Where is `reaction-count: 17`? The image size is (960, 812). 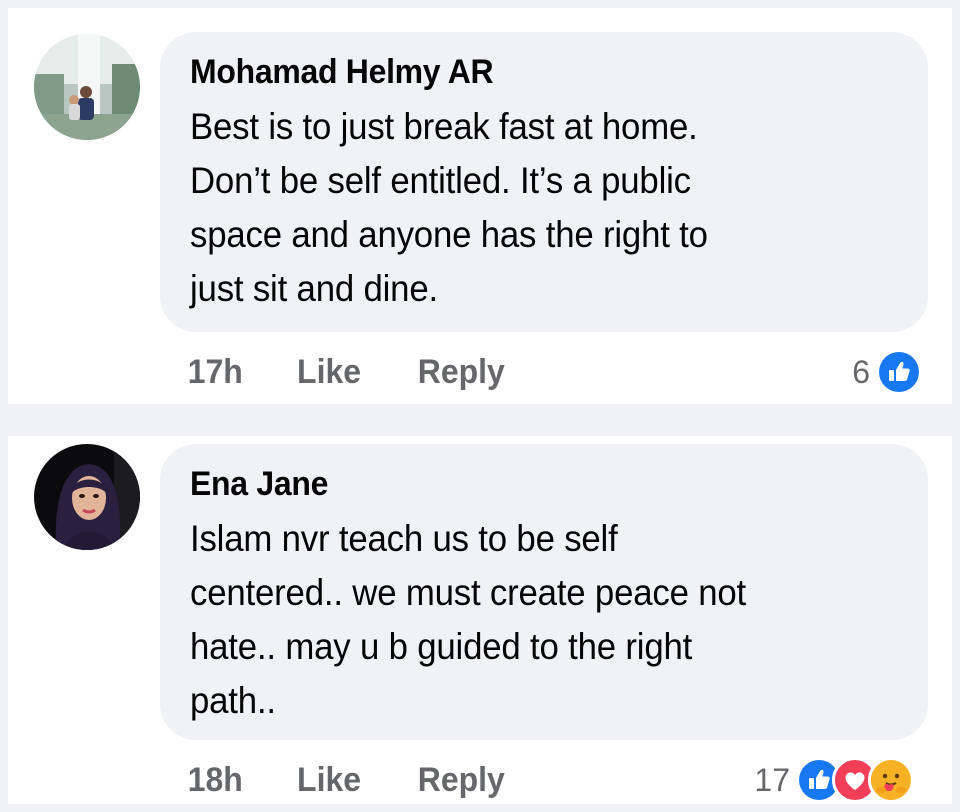 reaction-count: 17 is located at coordinates (772, 779).